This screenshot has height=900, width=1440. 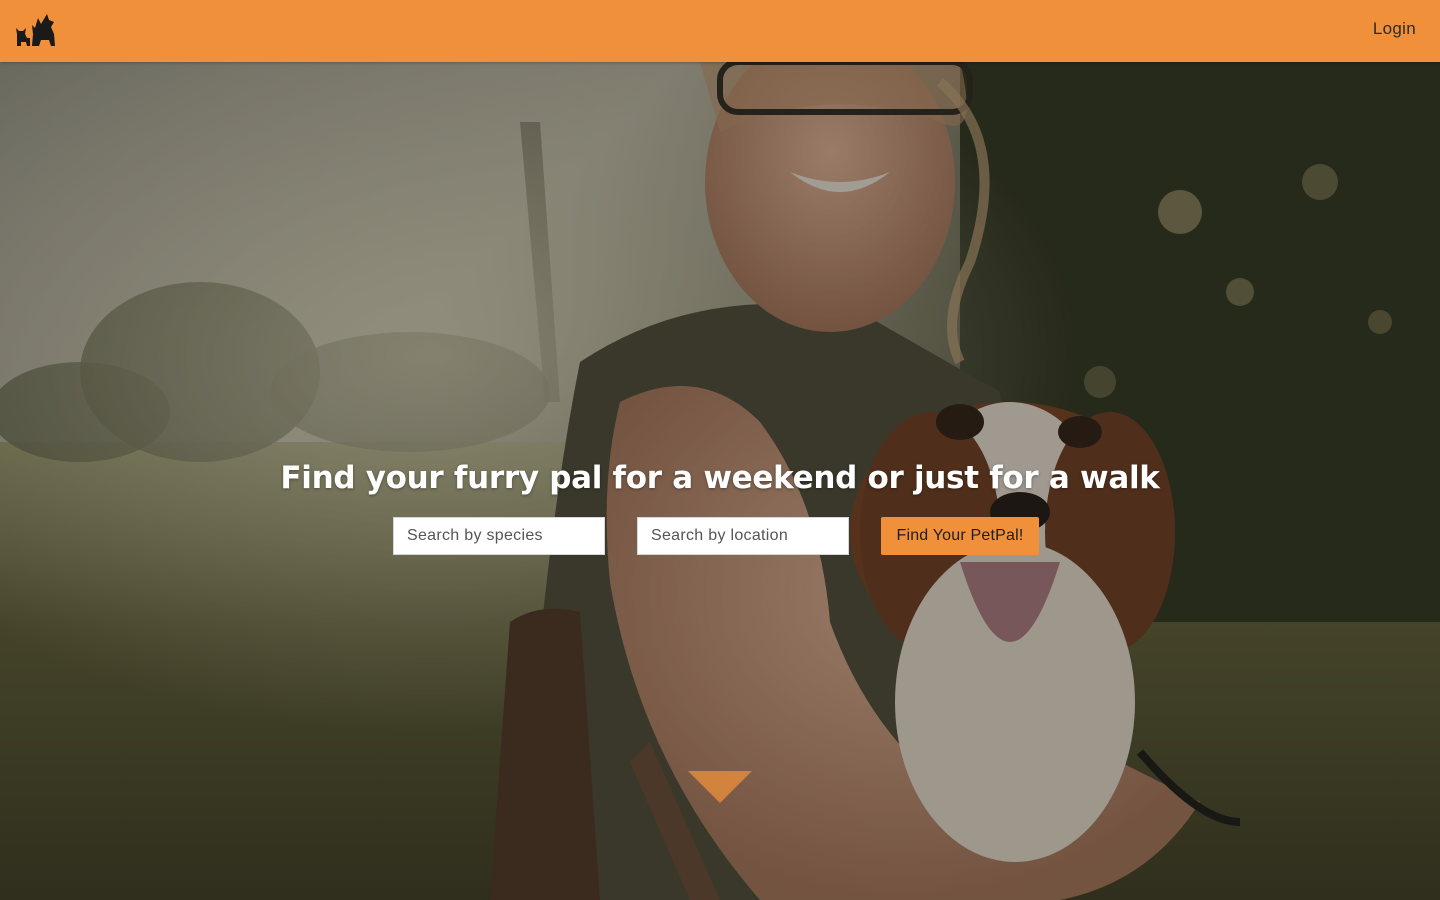 I want to click on login-link: Login, so click(x=1394, y=29).